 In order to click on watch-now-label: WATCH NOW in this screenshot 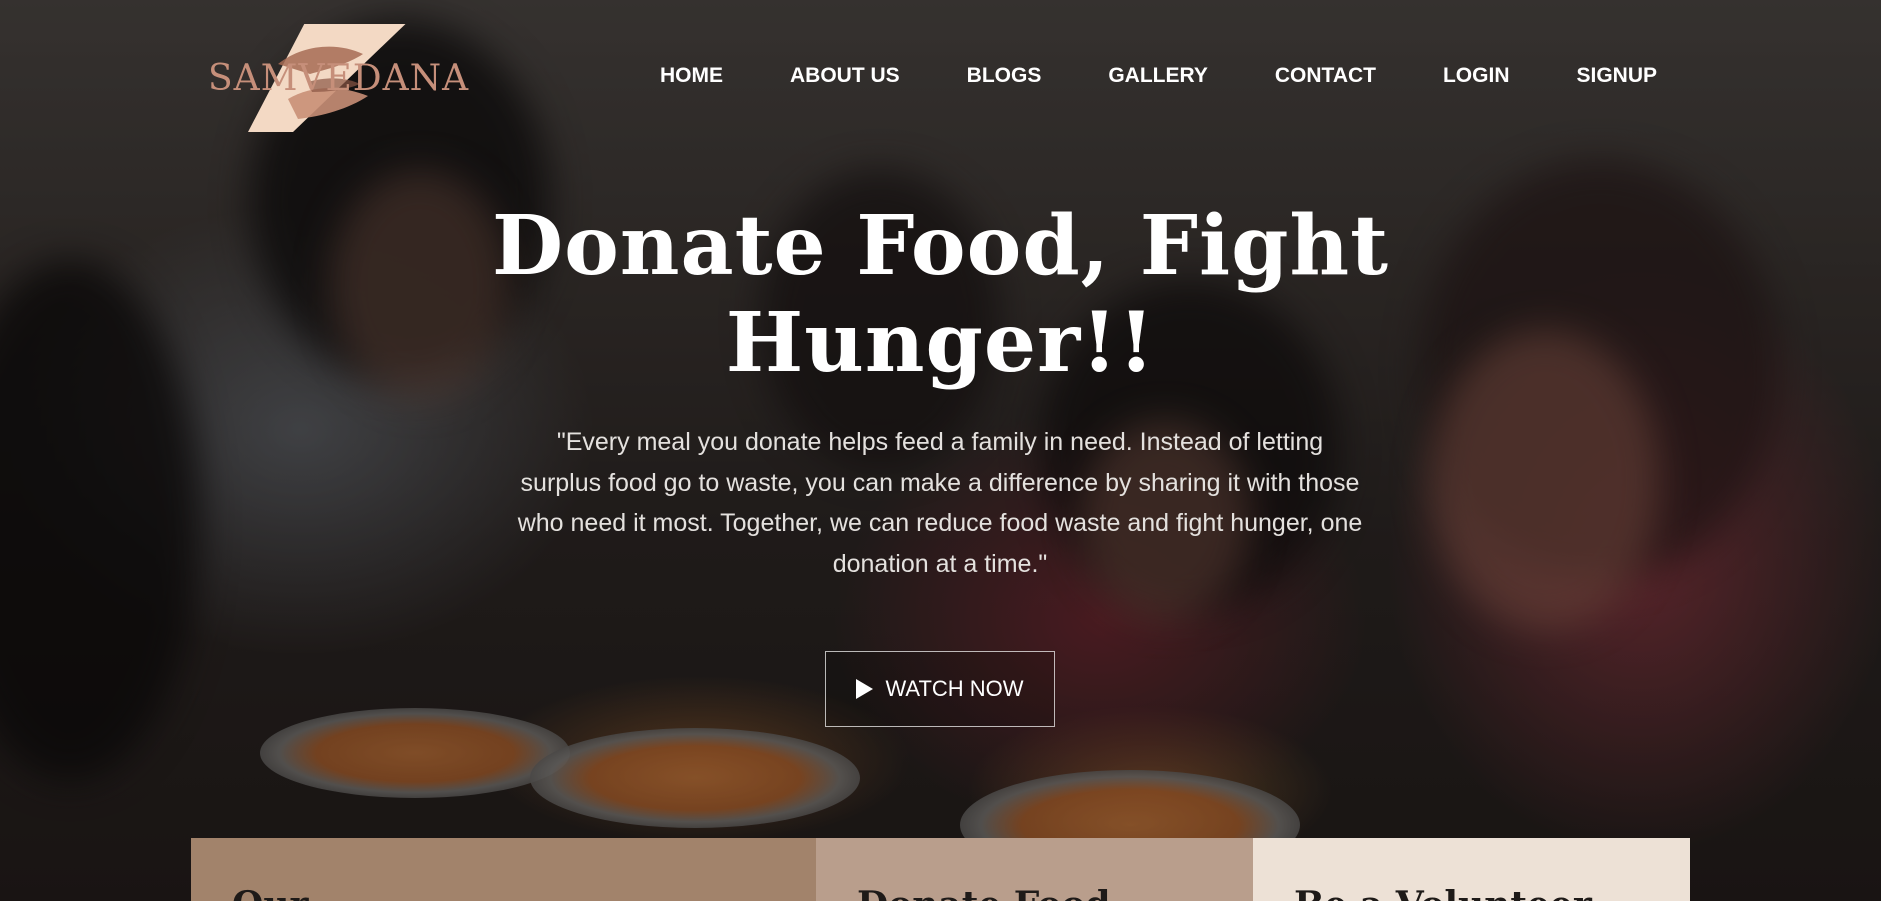, I will do `click(954, 688)`.